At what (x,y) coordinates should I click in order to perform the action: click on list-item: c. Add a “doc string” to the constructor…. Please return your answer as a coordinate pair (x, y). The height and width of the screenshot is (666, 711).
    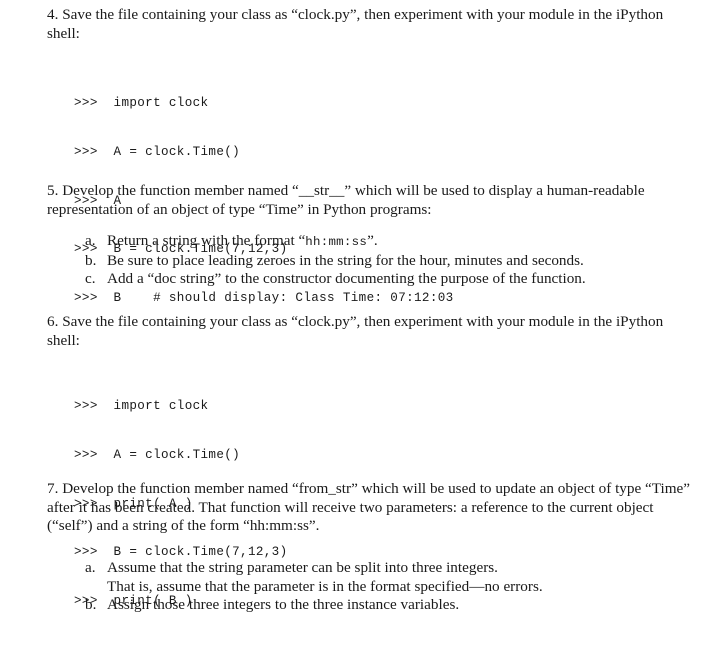
    Looking at the image, I should click on (385, 279).